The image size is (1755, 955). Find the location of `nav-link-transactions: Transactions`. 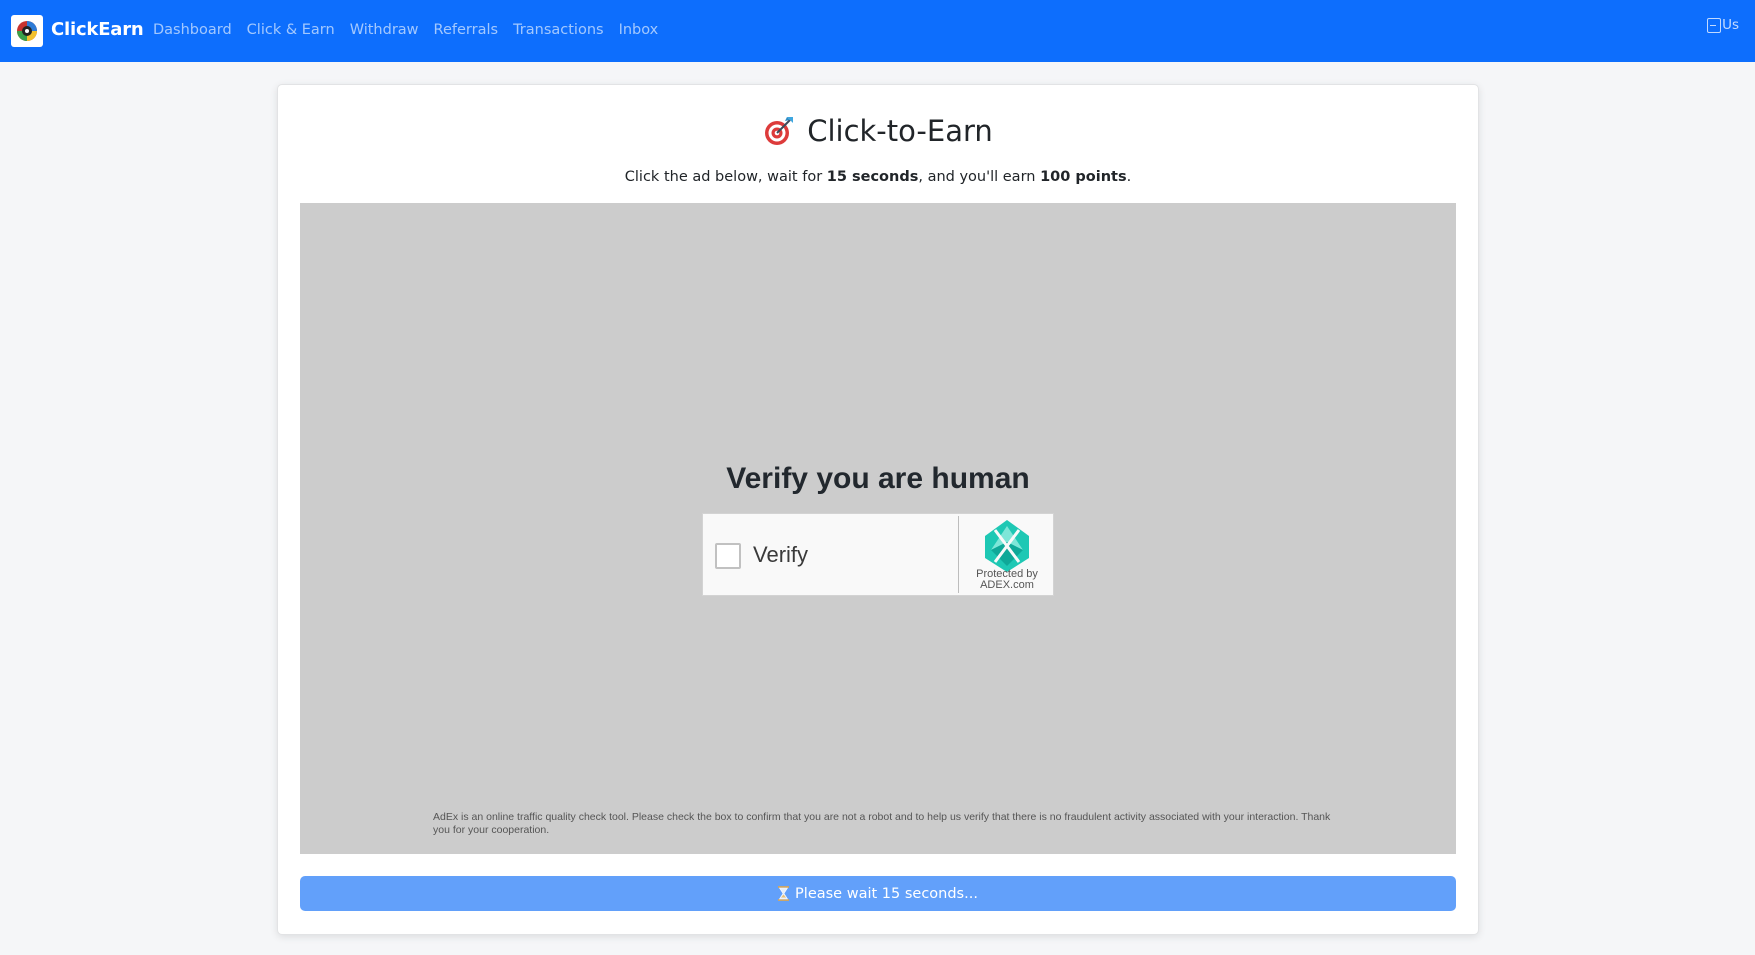

nav-link-transactions: Transactions is located at coordinates (558, 30).